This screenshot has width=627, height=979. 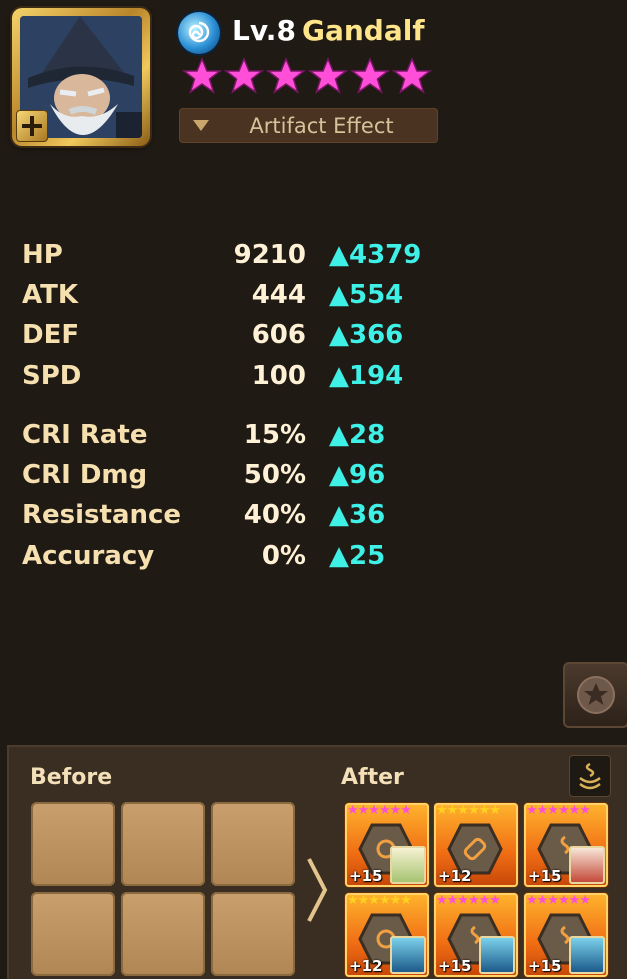 What do you see at coordinates (269, 255) in the screenshot?
I see `stat-value: 9210` at bounding box center [269, 255].